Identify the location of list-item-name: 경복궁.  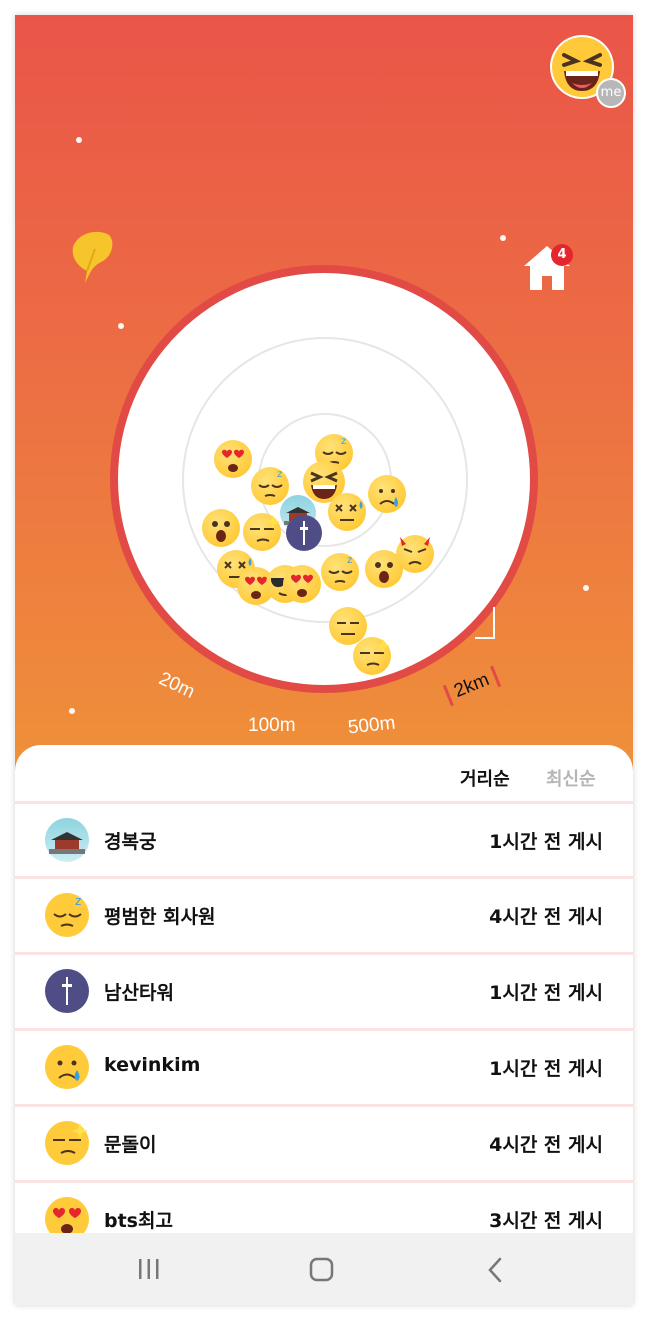
(130, 842).